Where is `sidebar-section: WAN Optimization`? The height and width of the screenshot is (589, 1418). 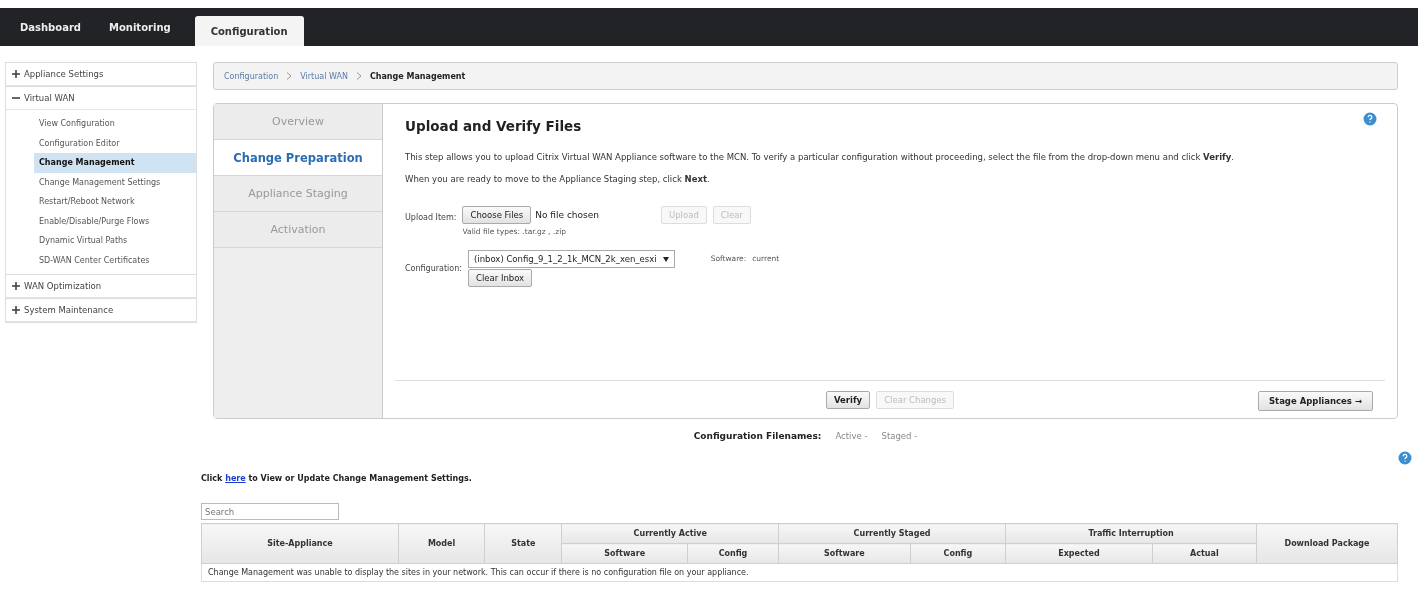 sidebar-section: WAN Optimization is located at coordinates (101, 286).